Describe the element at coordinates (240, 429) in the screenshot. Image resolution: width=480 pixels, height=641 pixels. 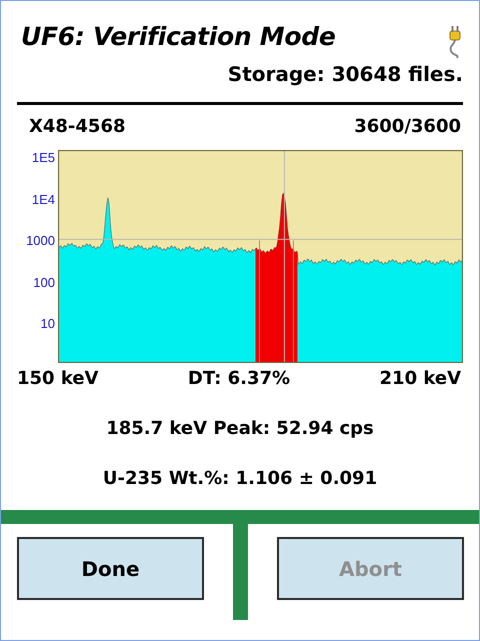
I see `peak-readout: 185.7 keV Peak: 52.94 cps` at that location.